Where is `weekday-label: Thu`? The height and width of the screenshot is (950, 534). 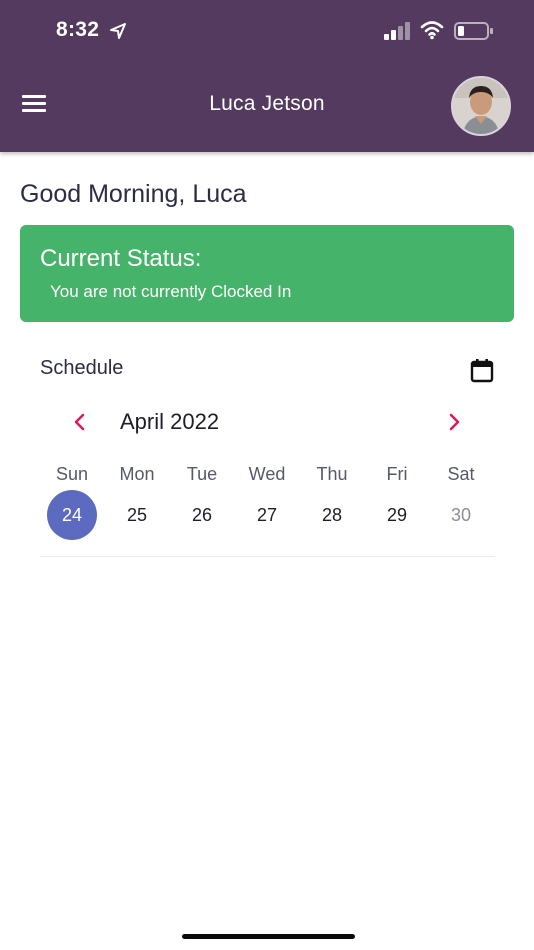
weekday-label: Thu is located at coordinates (332, 474).